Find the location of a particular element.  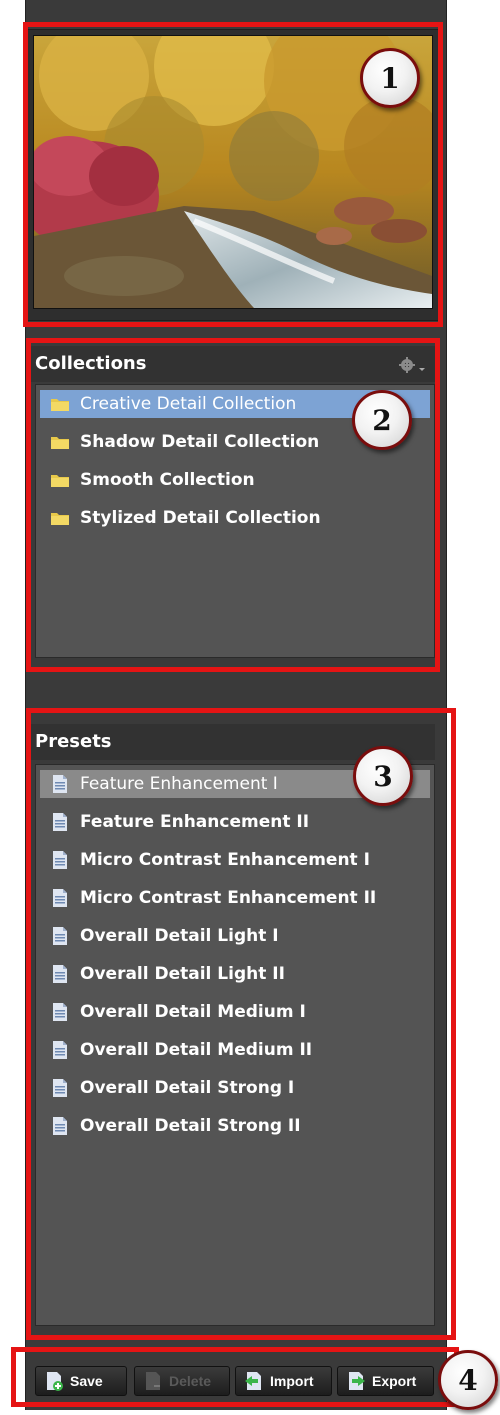

preset-item-label: Overall Detail Strong I is located at coordinates (187, 1088).